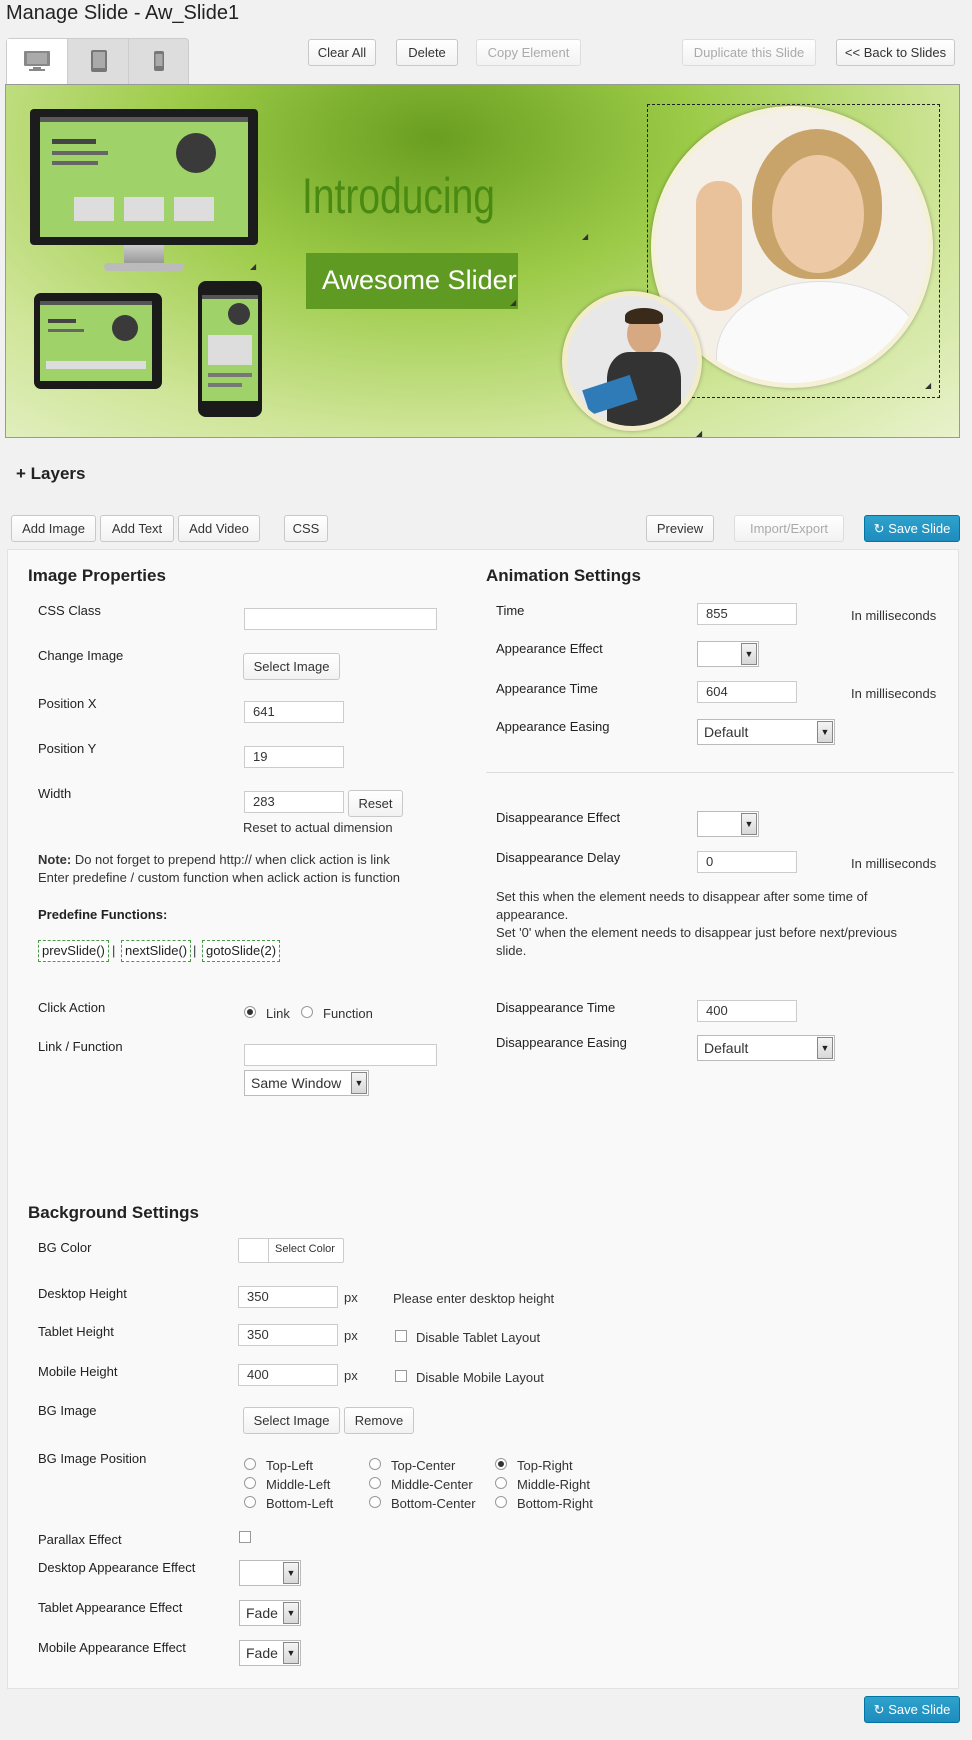 Image resolution: width=972 pixels, height=1740 pixels. What do you see at coordinates (340, 619) in the screenshot?
I see `css-class-input` at bounding box center [340, 619].